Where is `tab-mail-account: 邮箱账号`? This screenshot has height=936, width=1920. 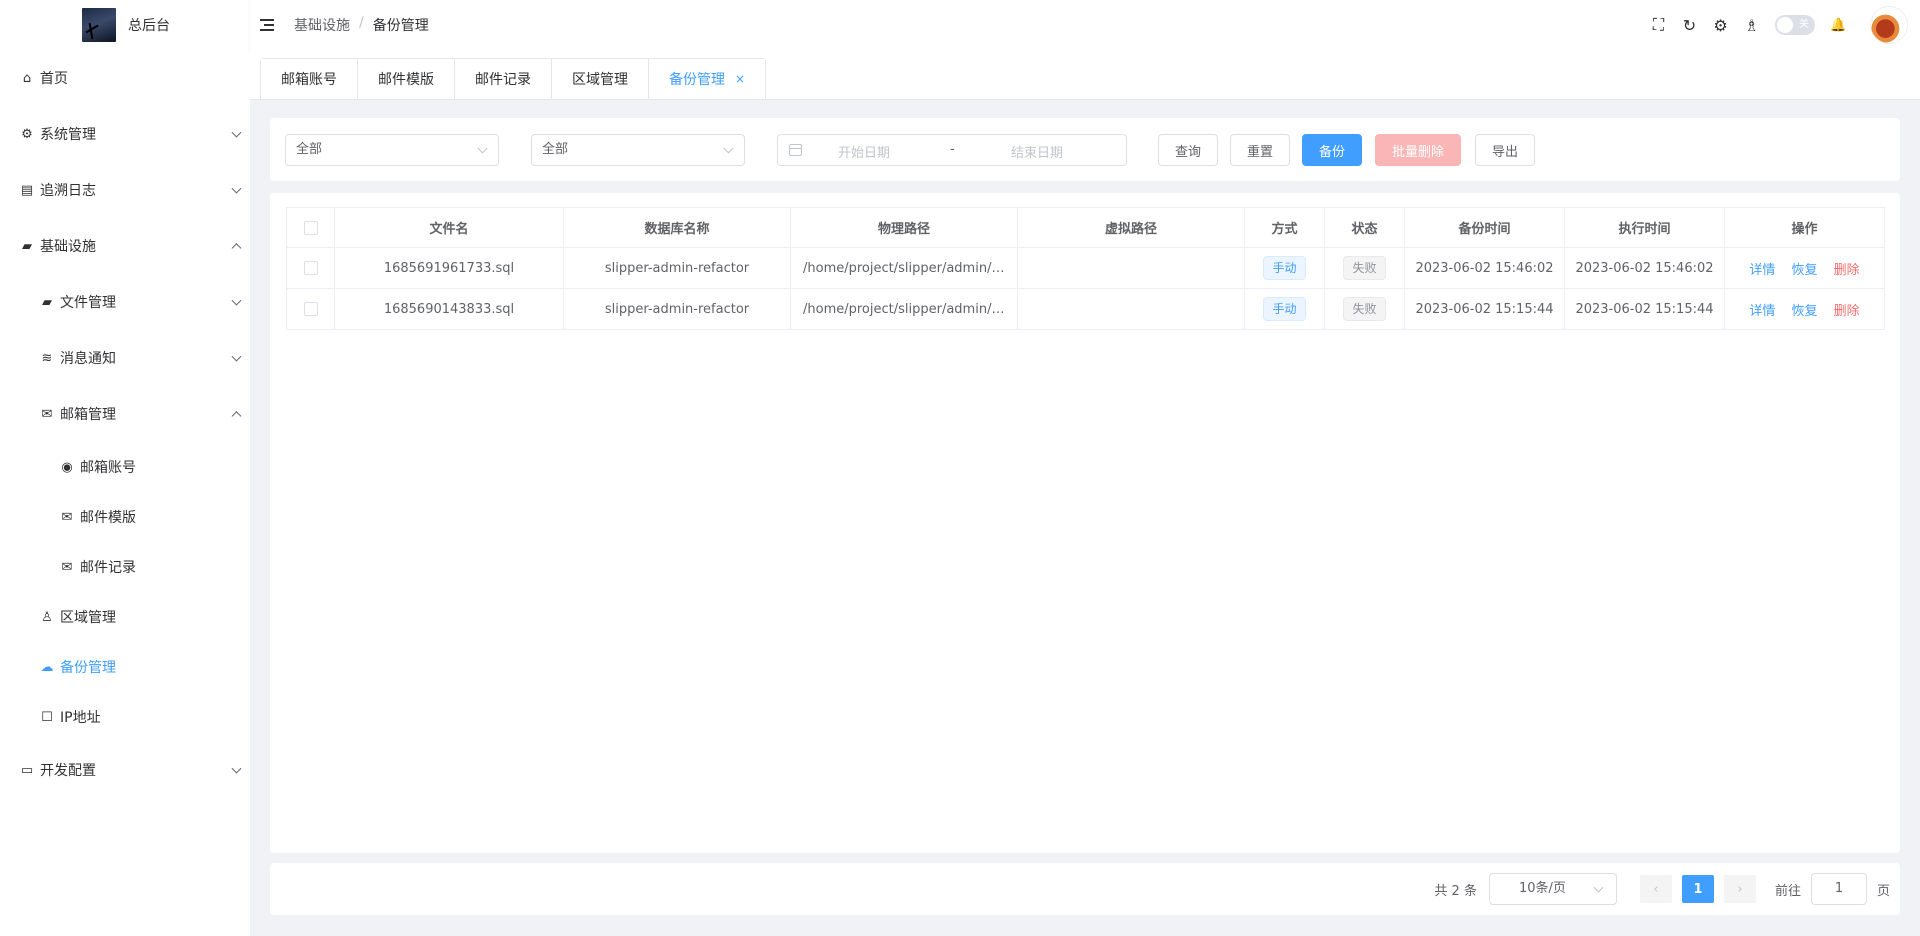
tab-mail-account: 邮箱账号 is located at coordinates (309, 79).